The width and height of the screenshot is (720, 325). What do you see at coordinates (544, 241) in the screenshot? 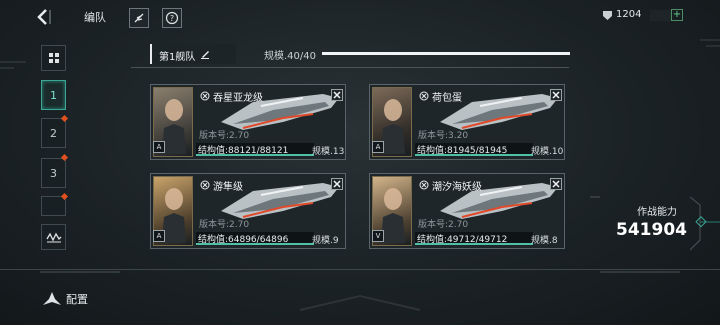
I see `ship-scale: 规模.8` at bounding box center [544, 241].